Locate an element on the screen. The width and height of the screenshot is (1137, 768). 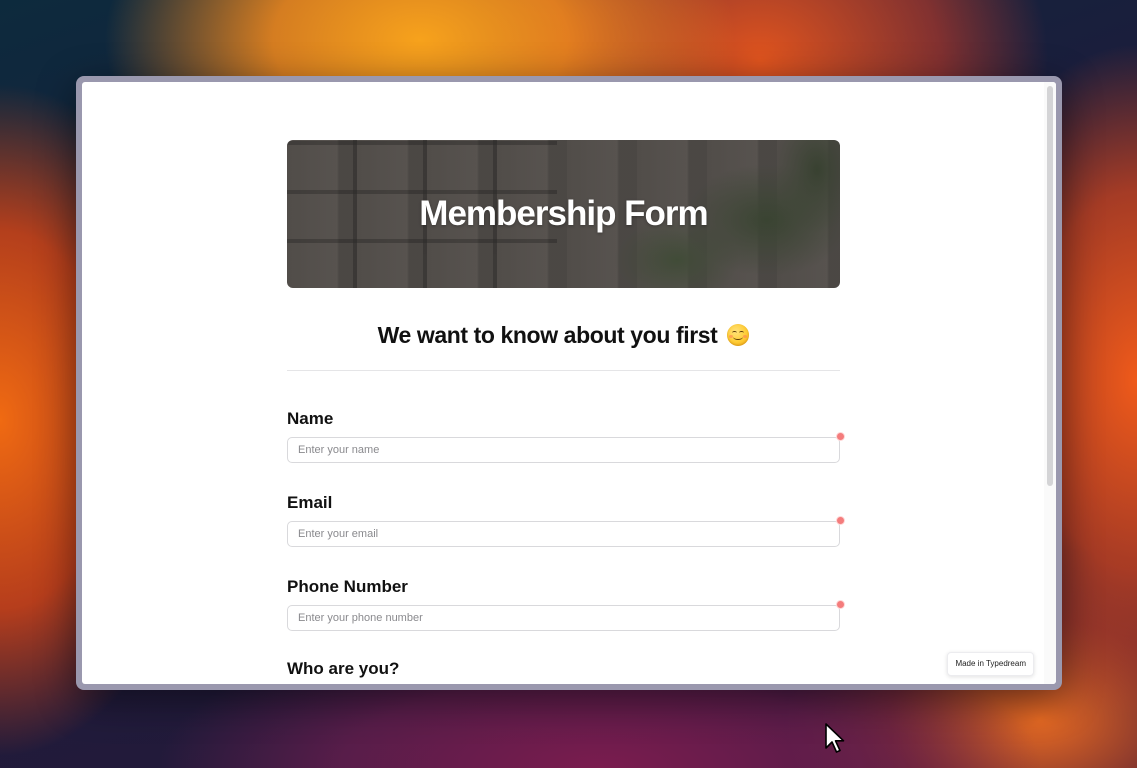
section-divider is located at coordinates (563, 370).